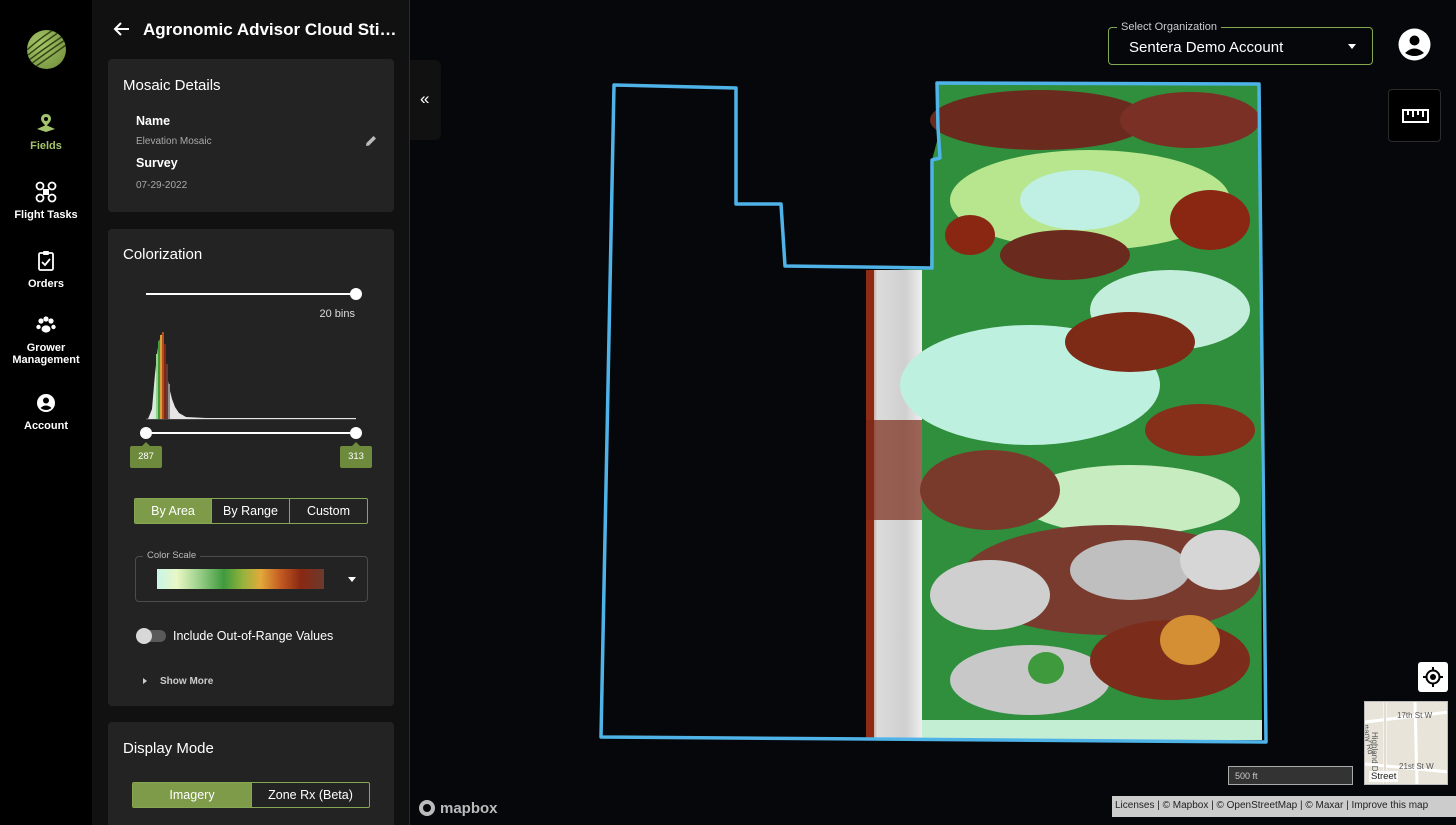 This screenshot has height=825, width=1456. Describe the element at coordinates (146, 455) in the screenshot. I see `range-min-badge: 287` at that location.